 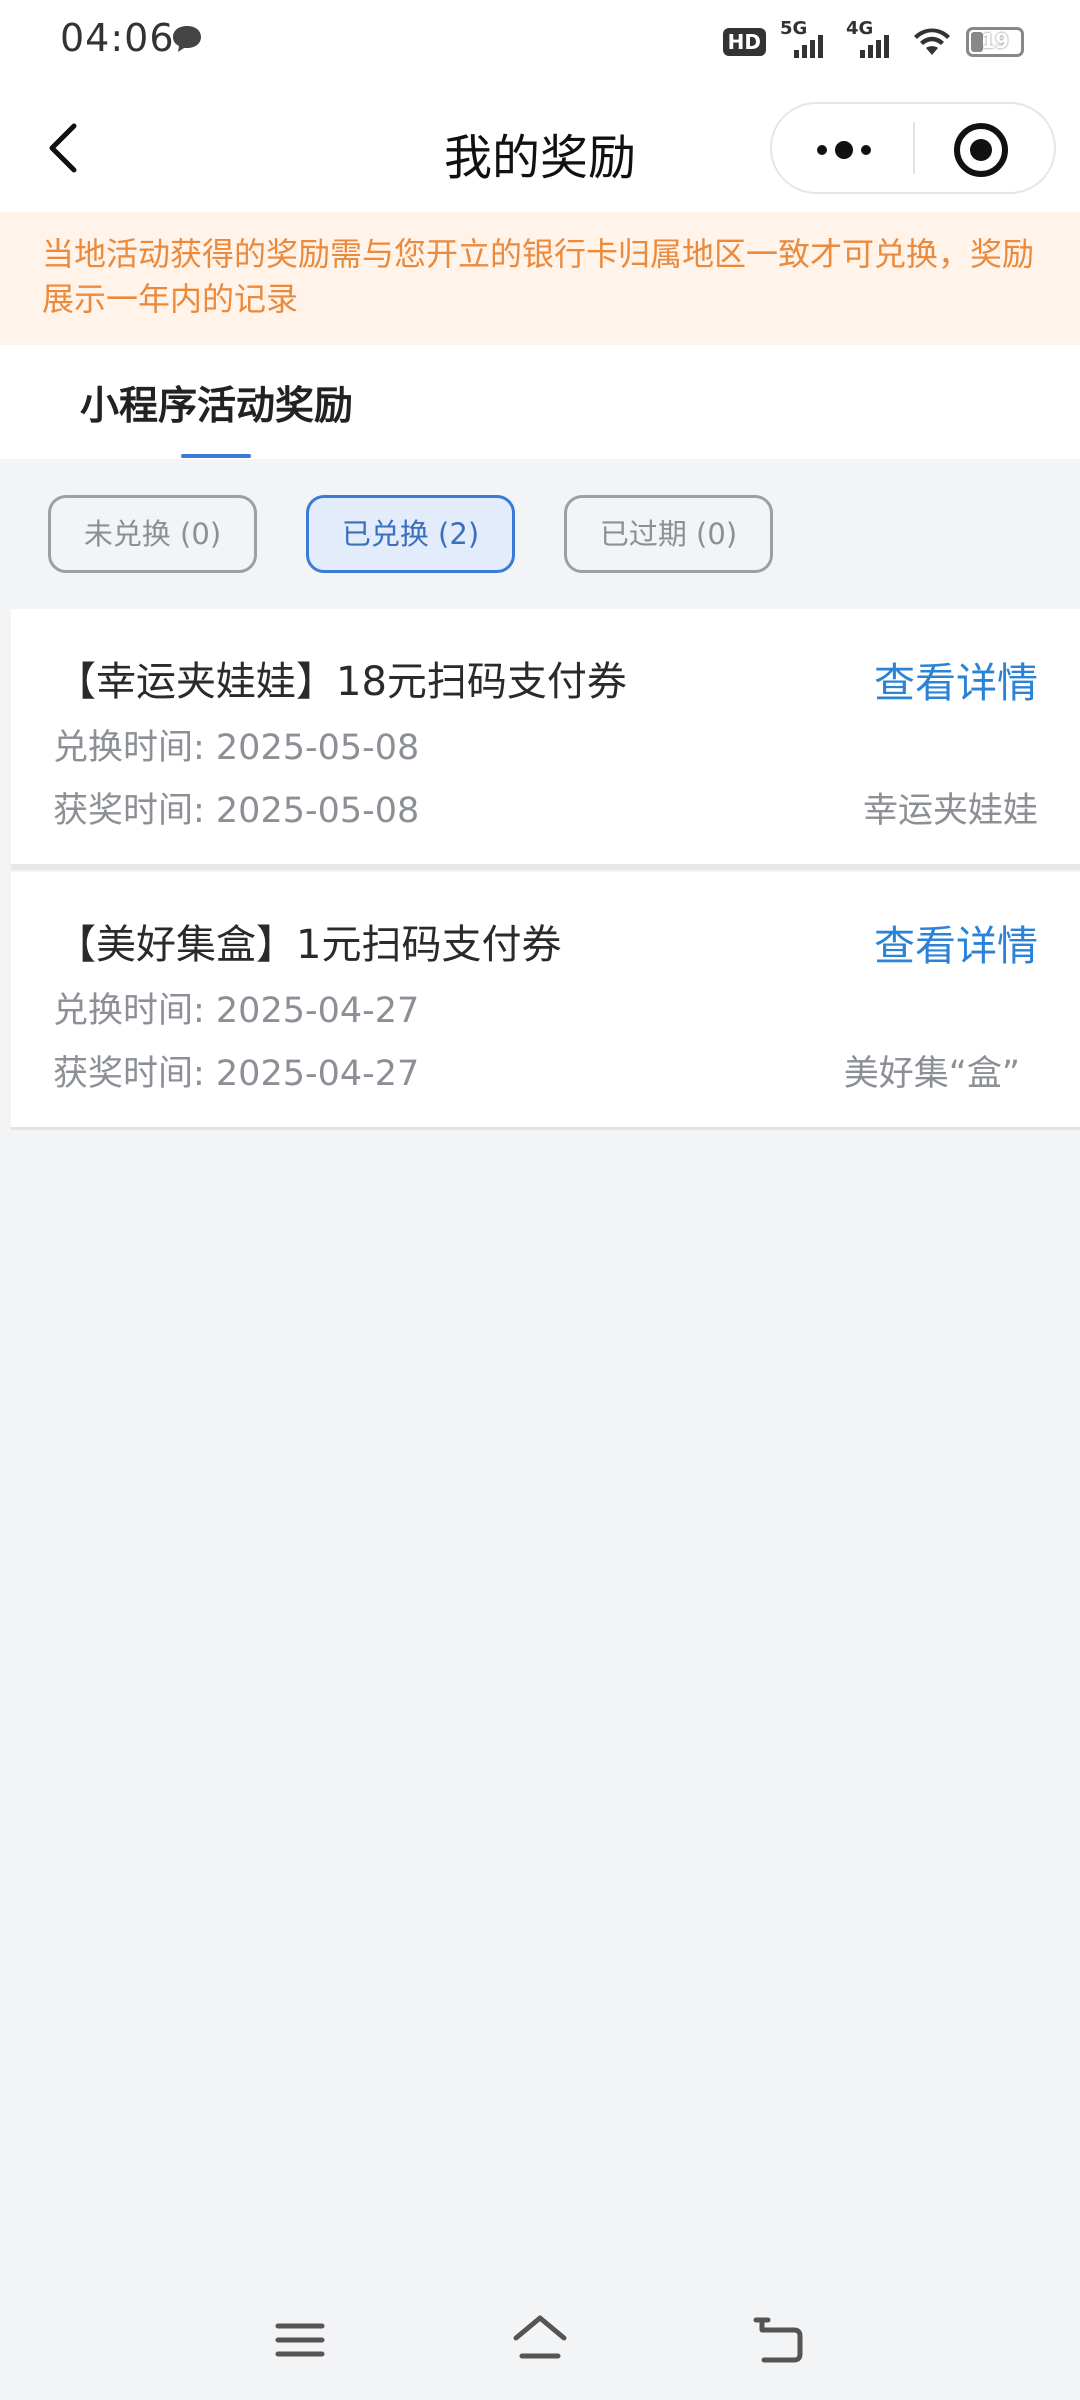 I want to click on mini-program-capsule, so click(x=913, y=148).